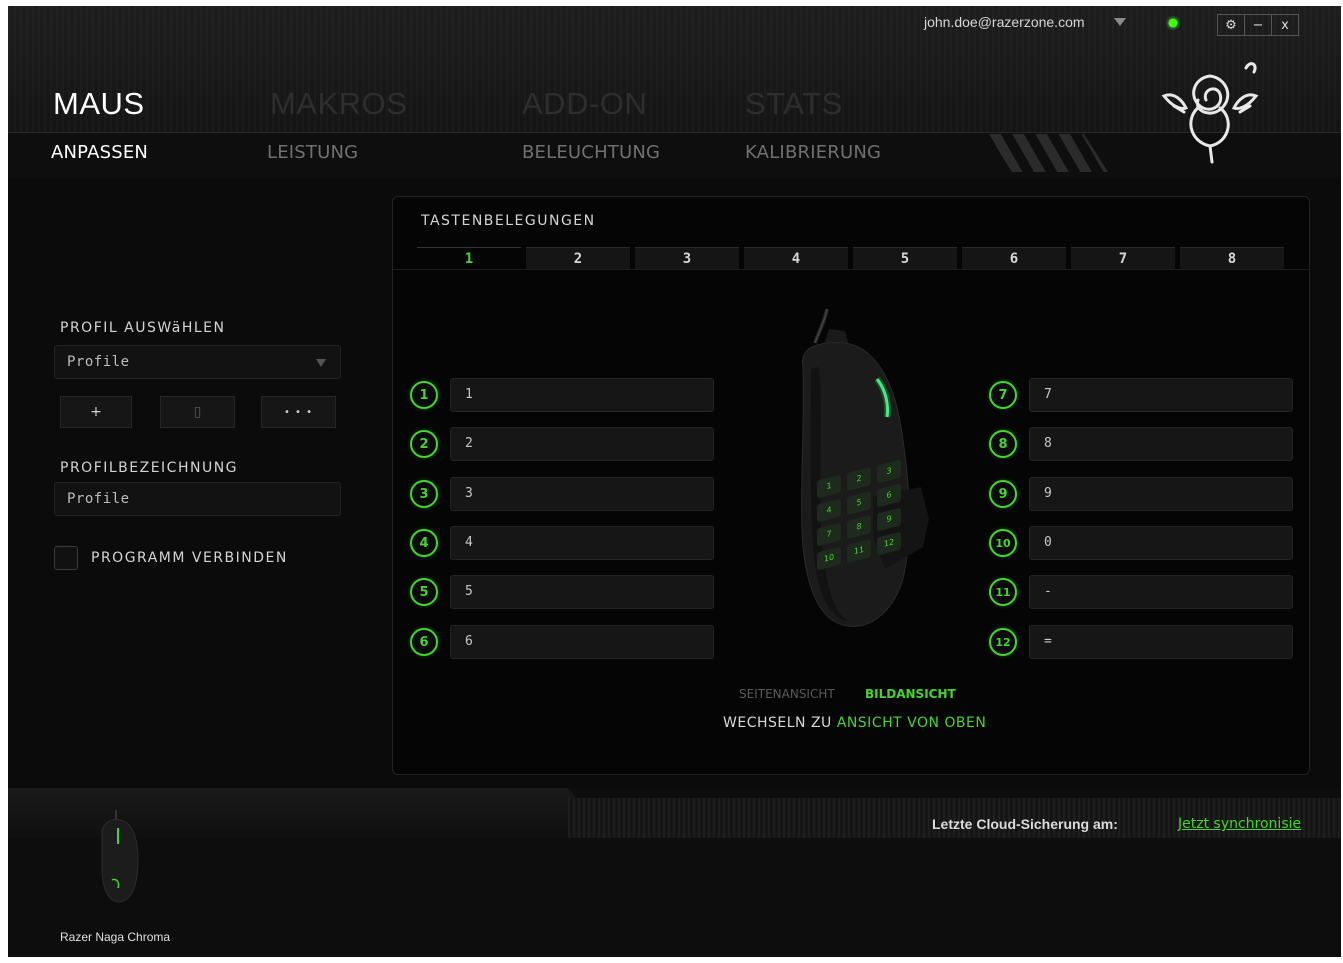 This screenshot has height=963, width=1343. What do you see at coordinates (582, 395) in the screenshot?
I see `key-assignment-field: 1` at bounding box center [582, 395].